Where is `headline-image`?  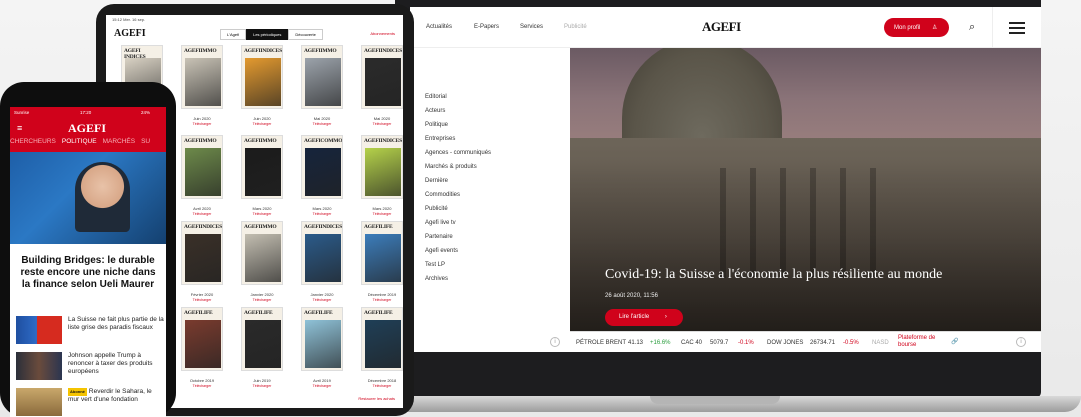
headline-image is located at coordinates (88, 198).